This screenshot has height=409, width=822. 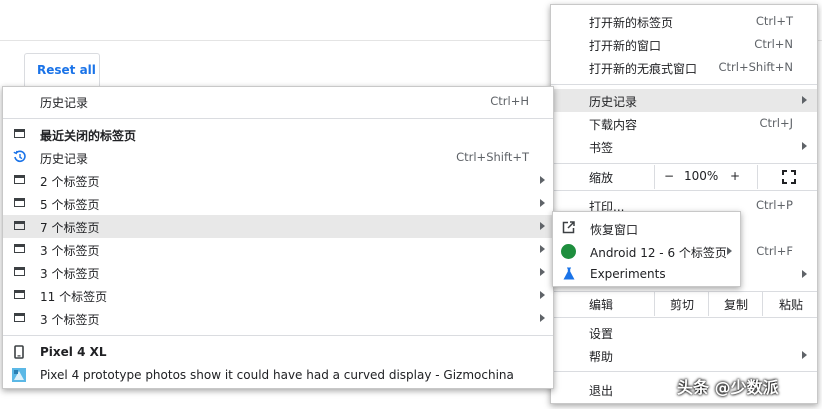 I want to click on site-favicon-icon, so click(x=19, y=375).